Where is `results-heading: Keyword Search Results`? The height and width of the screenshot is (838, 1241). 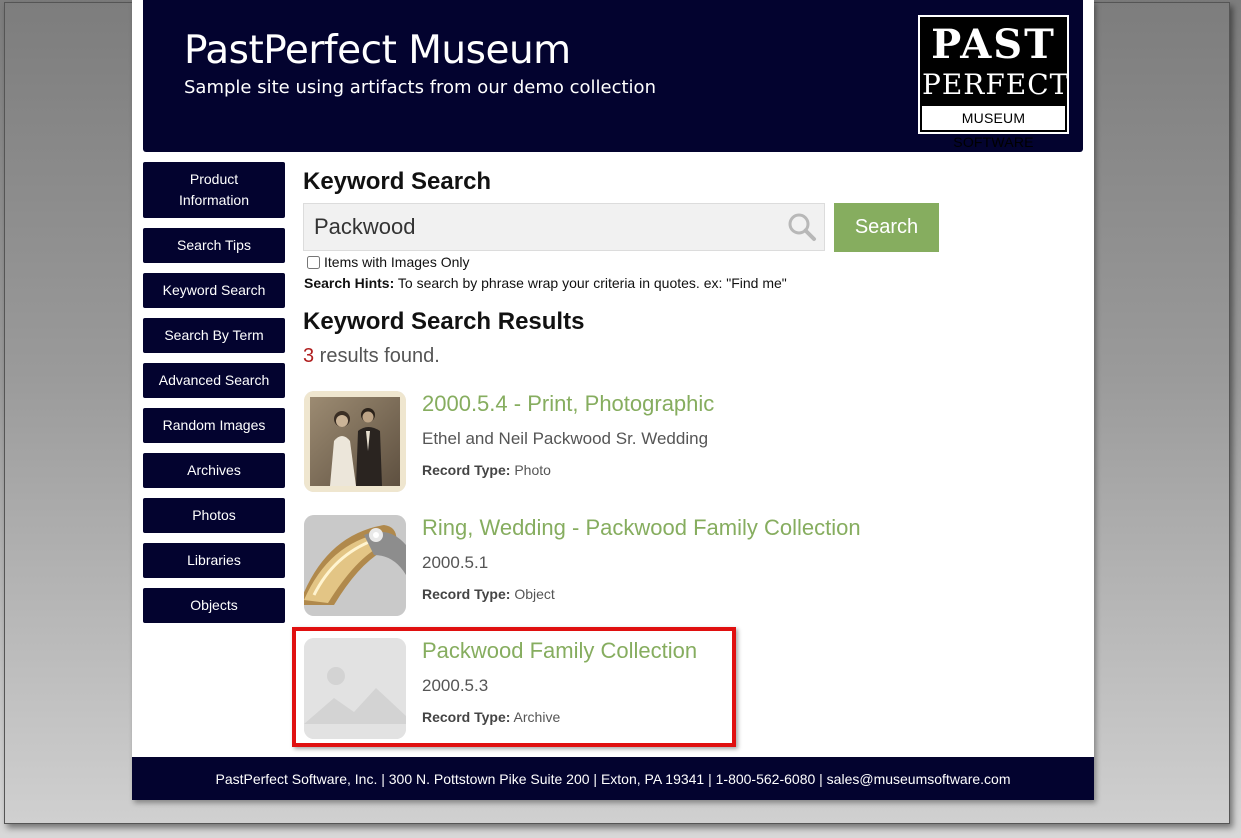
results-heading: Keyword Search Results is located at coordinates (444, 321).